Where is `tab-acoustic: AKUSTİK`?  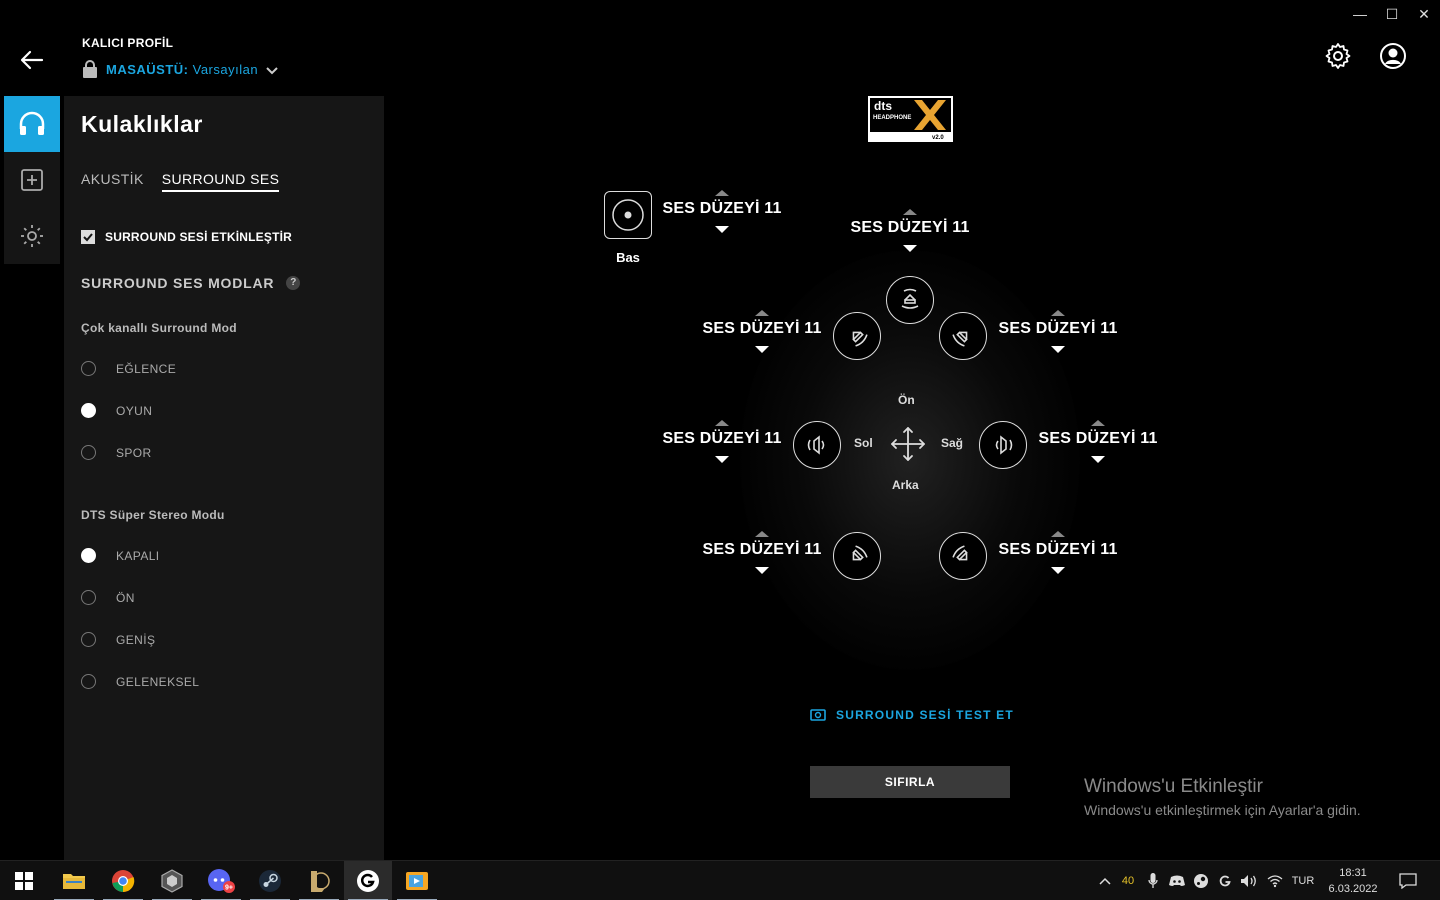 tab-acoustic: AKUSTİK is located at coordinates (112, 181).